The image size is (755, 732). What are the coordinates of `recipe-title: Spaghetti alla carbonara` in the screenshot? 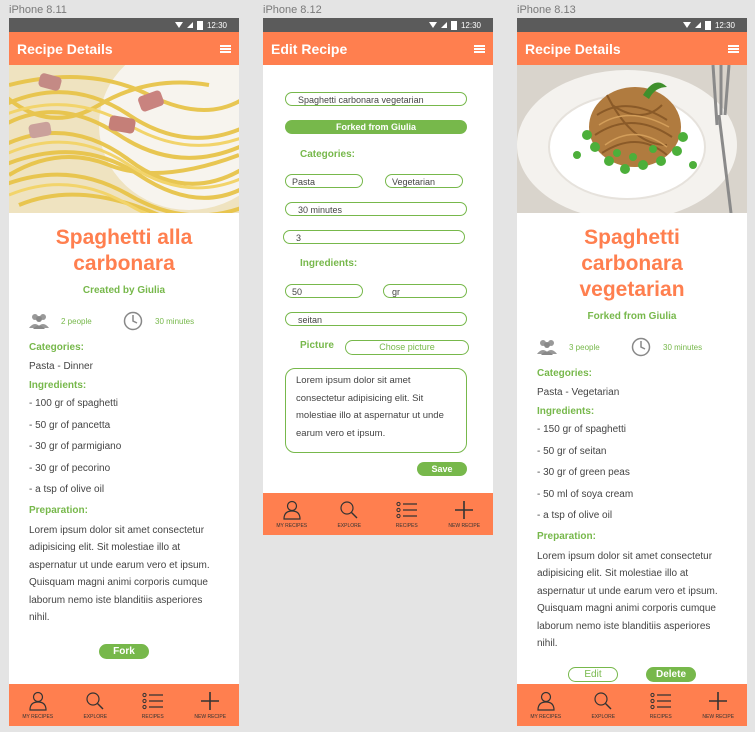 It's located at (124, 250).